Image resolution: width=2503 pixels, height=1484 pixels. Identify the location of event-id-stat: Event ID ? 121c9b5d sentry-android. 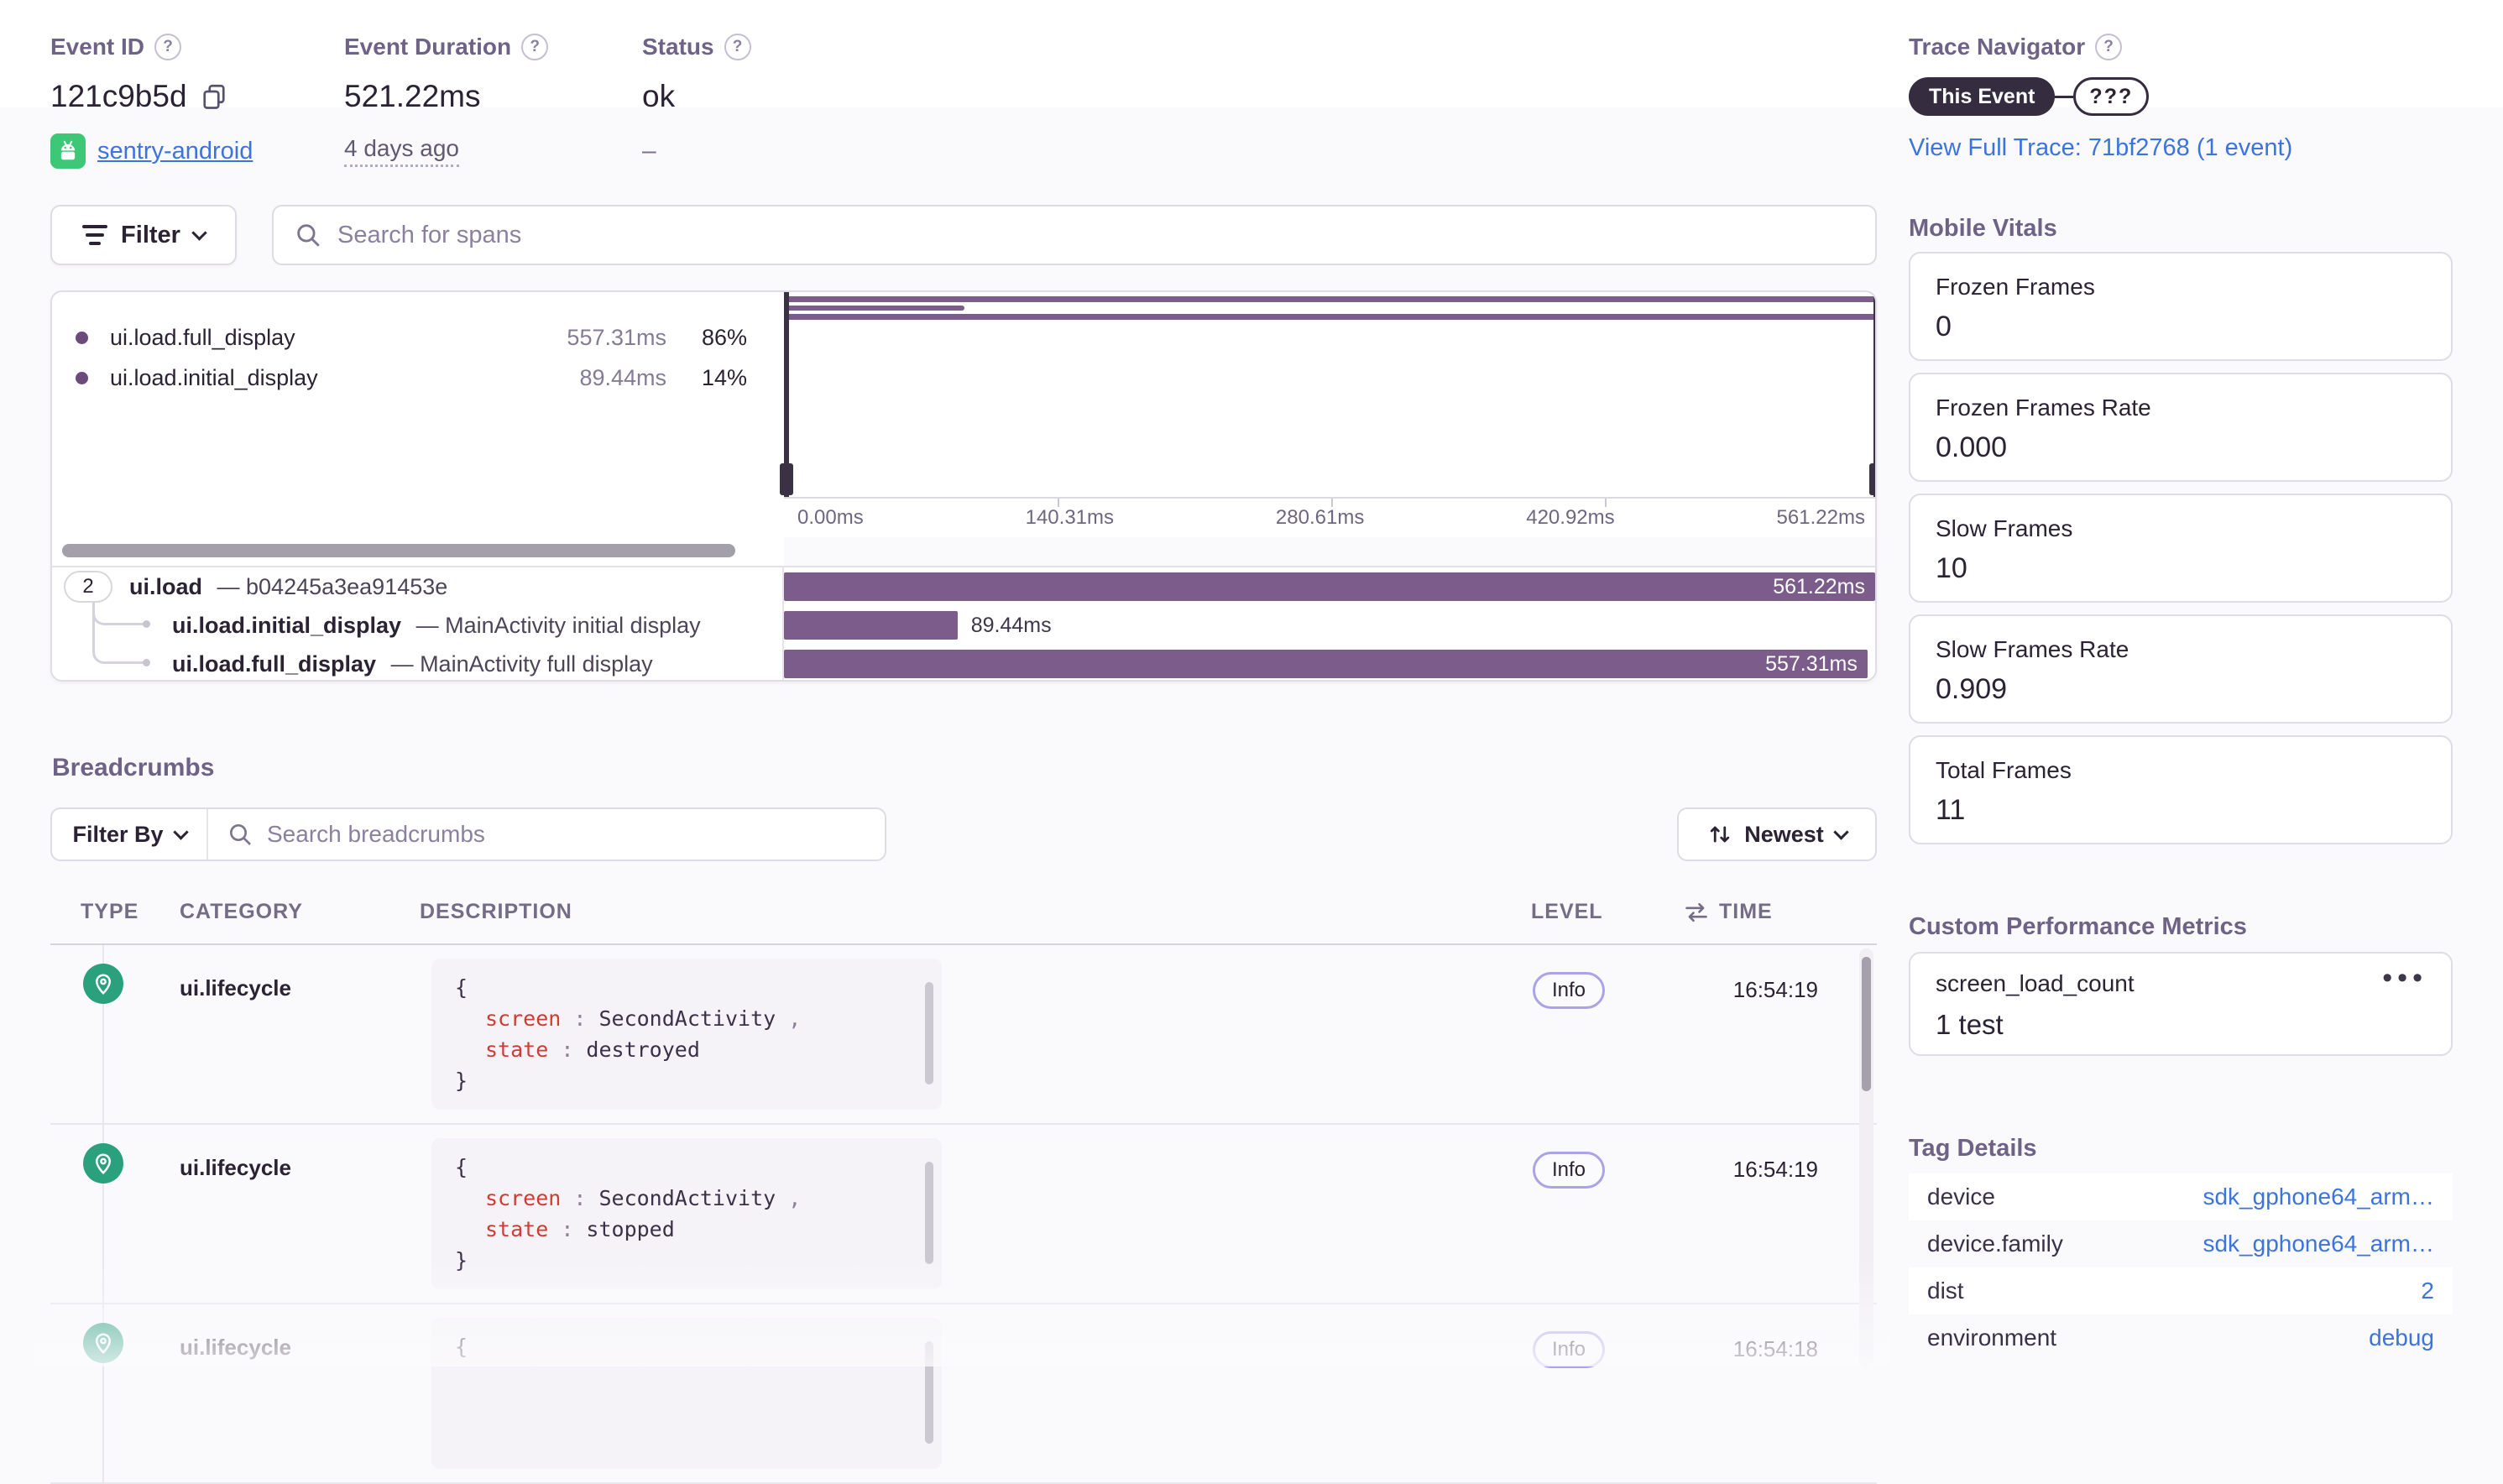
(151, 102).